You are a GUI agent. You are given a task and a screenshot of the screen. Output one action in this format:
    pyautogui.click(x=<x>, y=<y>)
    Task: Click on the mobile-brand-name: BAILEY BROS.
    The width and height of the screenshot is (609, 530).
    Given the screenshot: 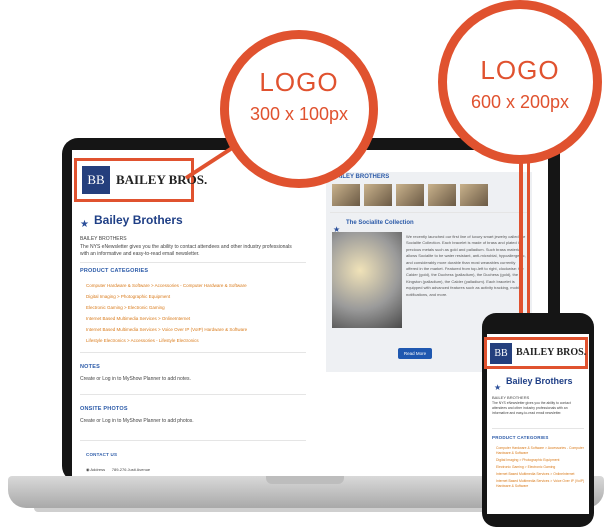 What is the action you would take?
    pyautogui.click(x=551, y=352)
    